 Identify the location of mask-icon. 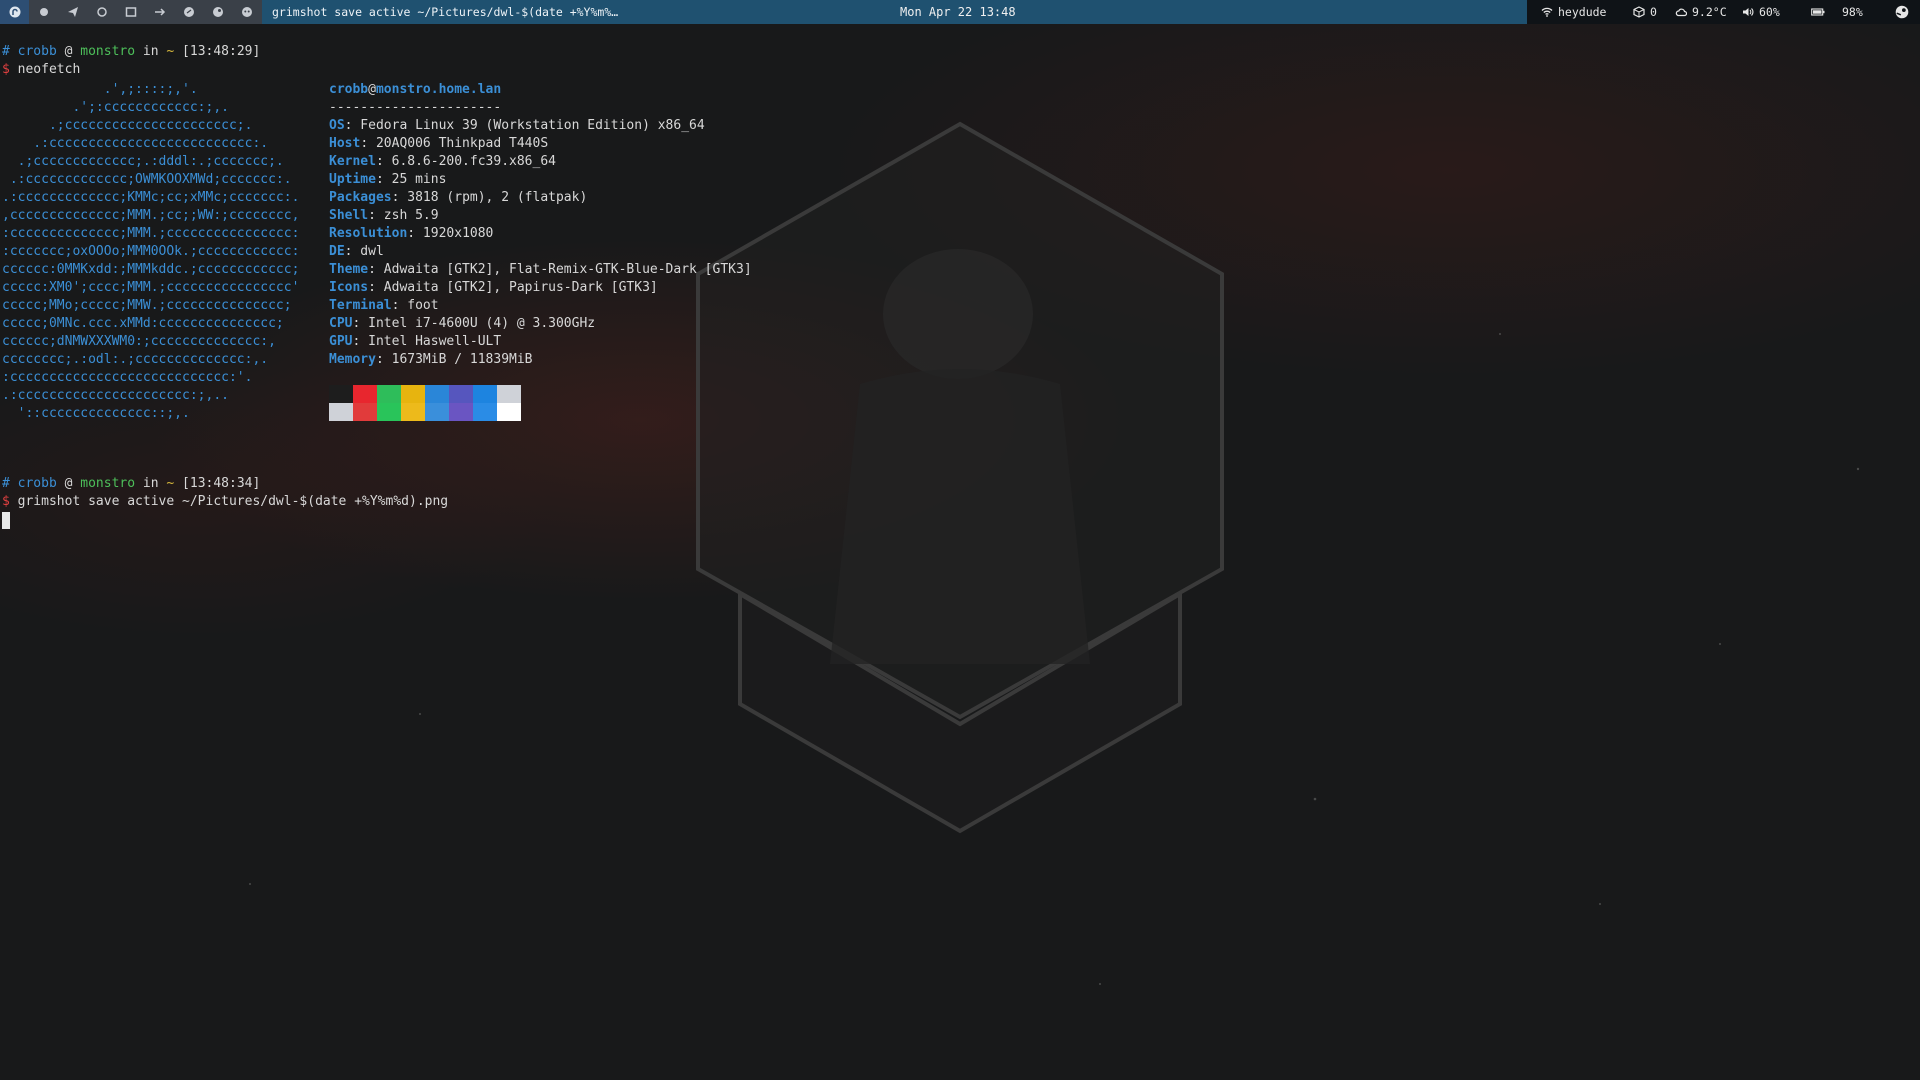
(246, 12).